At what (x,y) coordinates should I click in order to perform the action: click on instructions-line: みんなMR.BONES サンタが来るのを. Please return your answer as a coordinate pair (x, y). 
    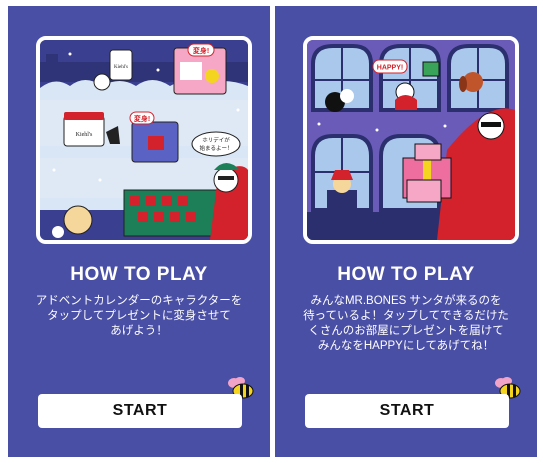
    Looking at the image, I should click on (406, 301).